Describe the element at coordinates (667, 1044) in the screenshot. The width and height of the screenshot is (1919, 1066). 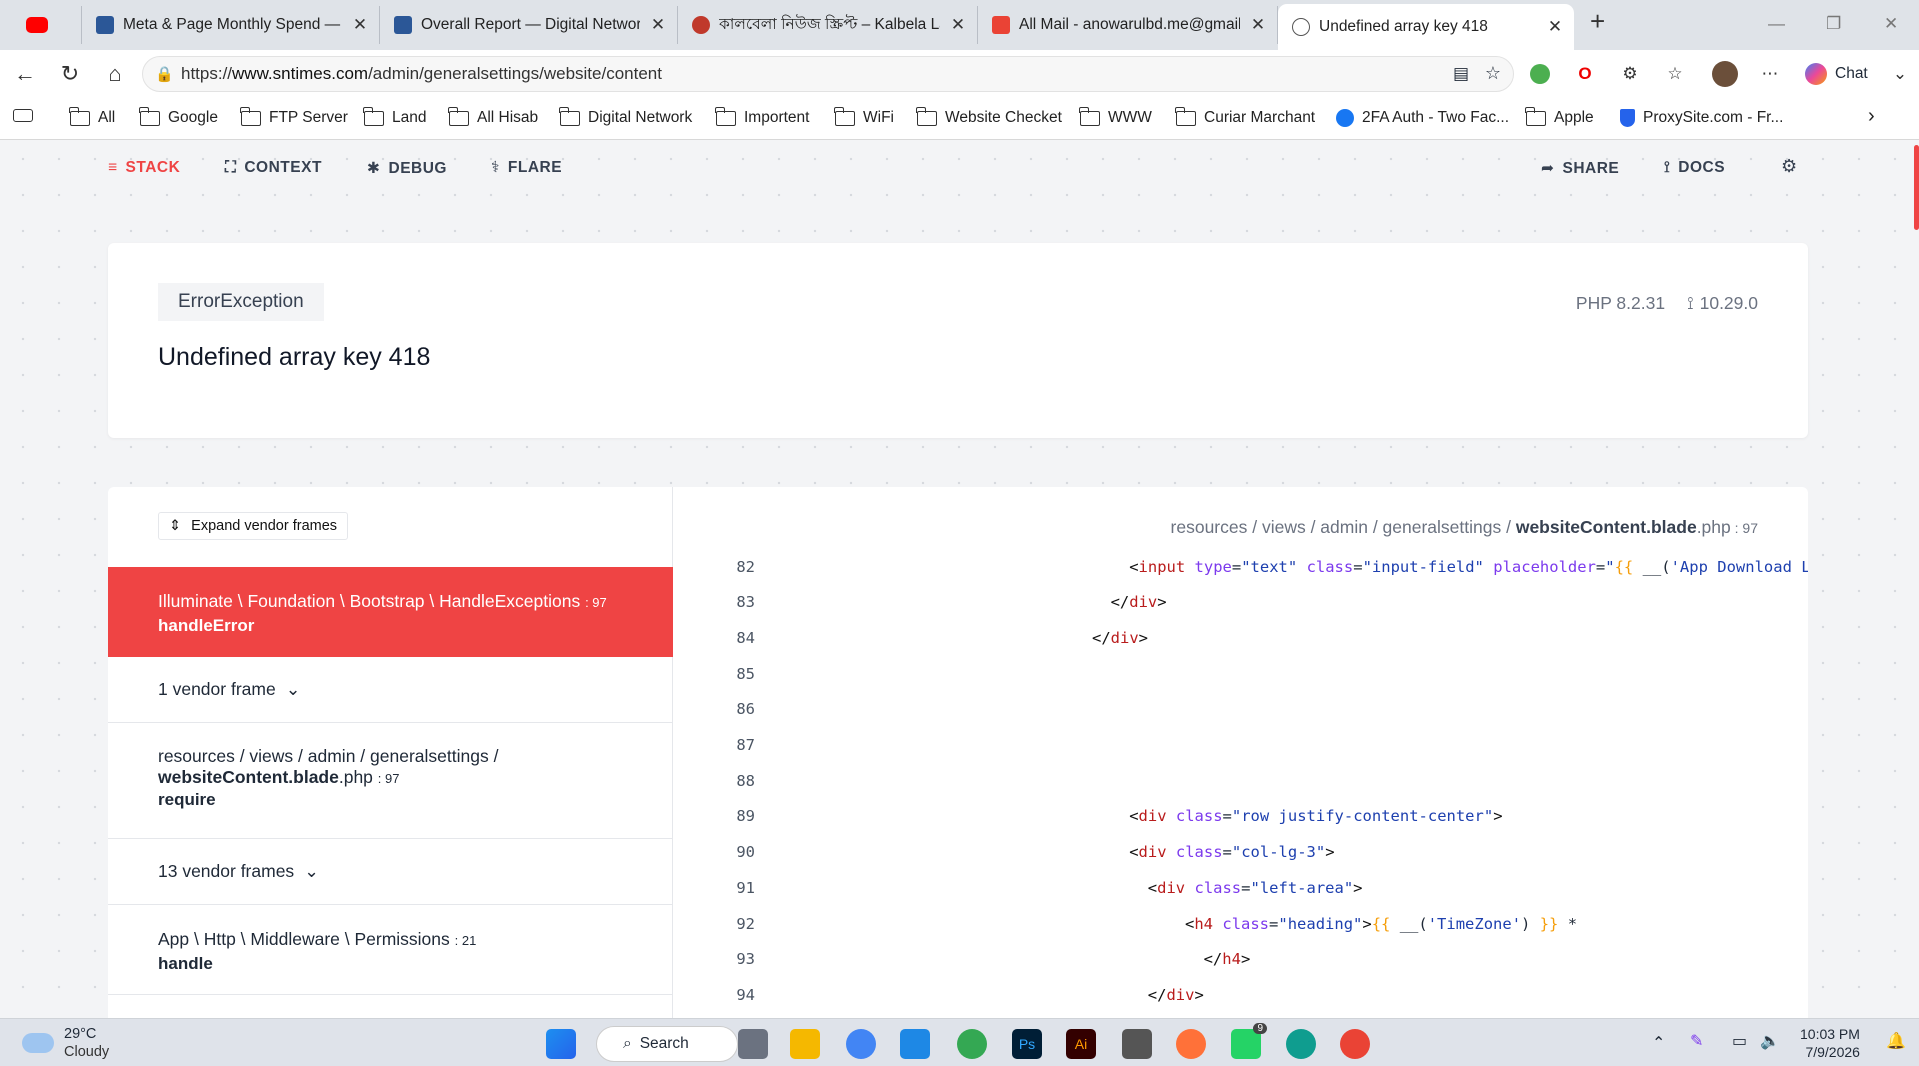
I see `taskbar-search: ⌕ Search` at that location.